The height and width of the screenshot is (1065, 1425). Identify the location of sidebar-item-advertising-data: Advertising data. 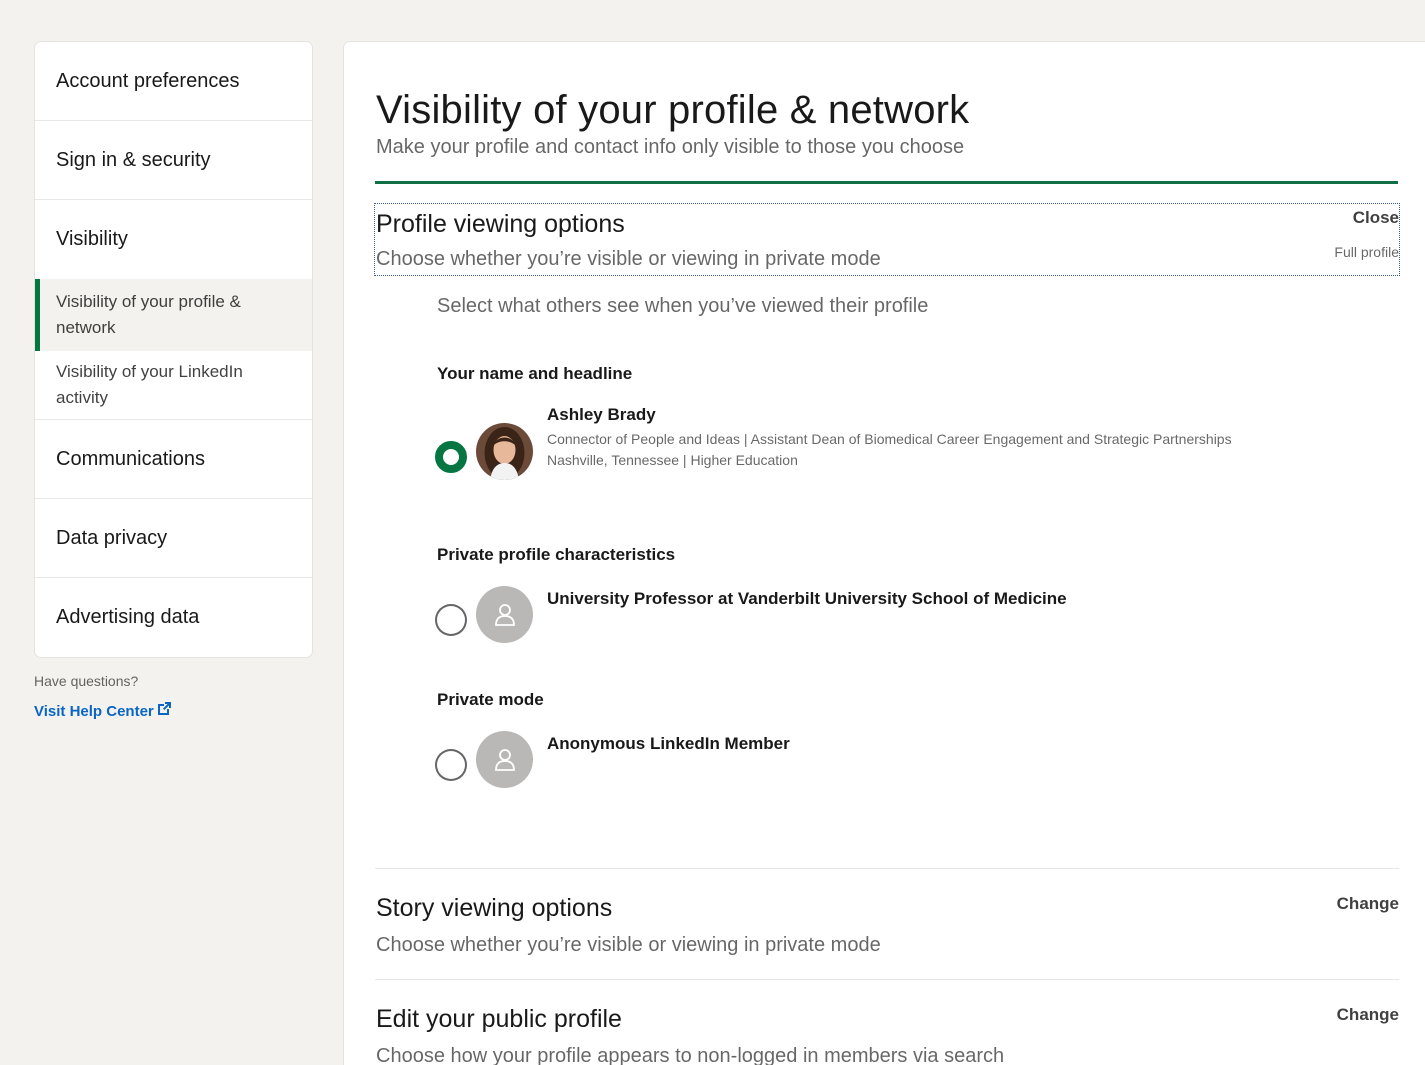
(173, 617).